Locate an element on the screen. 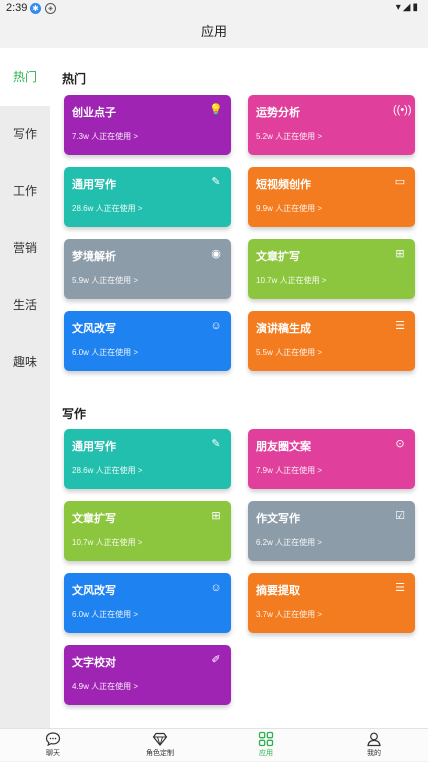 The image size is (428, 762). app-header: 应用 is located at coordinates (214, 33).